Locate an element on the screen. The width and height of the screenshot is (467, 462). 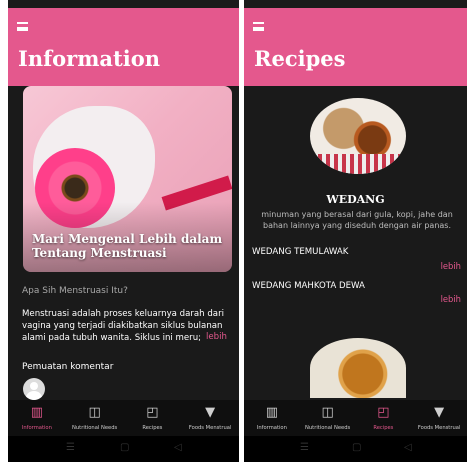
app-header: Recipes is located at coordinates (355, 47).